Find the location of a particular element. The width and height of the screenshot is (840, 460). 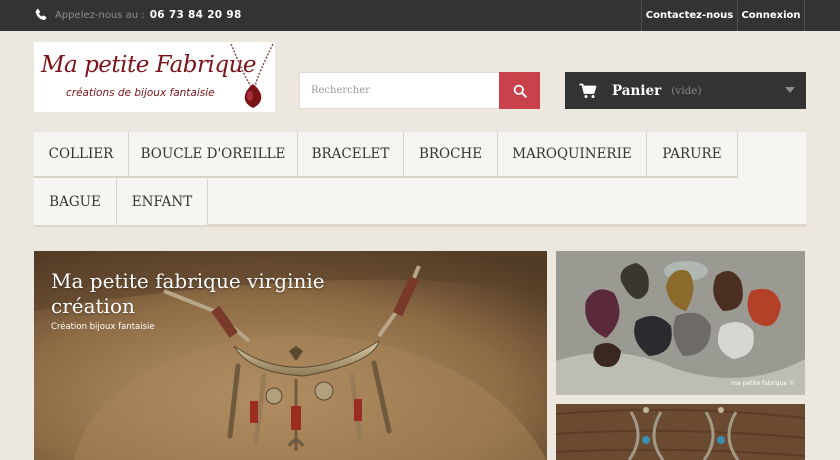

pendant-necklace-icon is located at coordinates (252, 75).